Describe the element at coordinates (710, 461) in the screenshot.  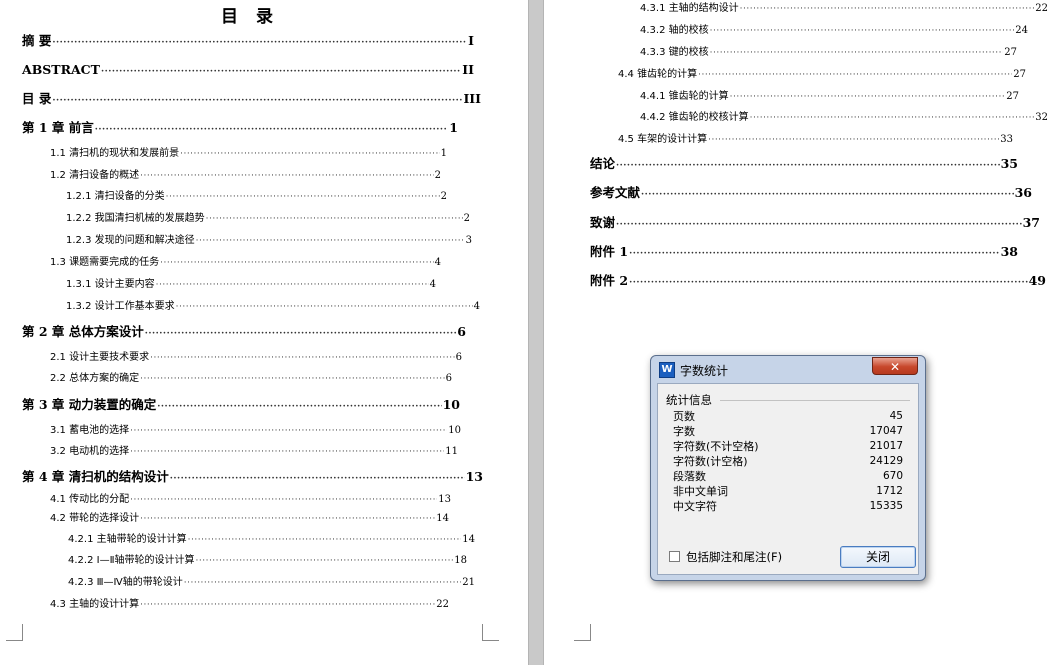
I see `stat-label: 字符数(计空格)` at that location.